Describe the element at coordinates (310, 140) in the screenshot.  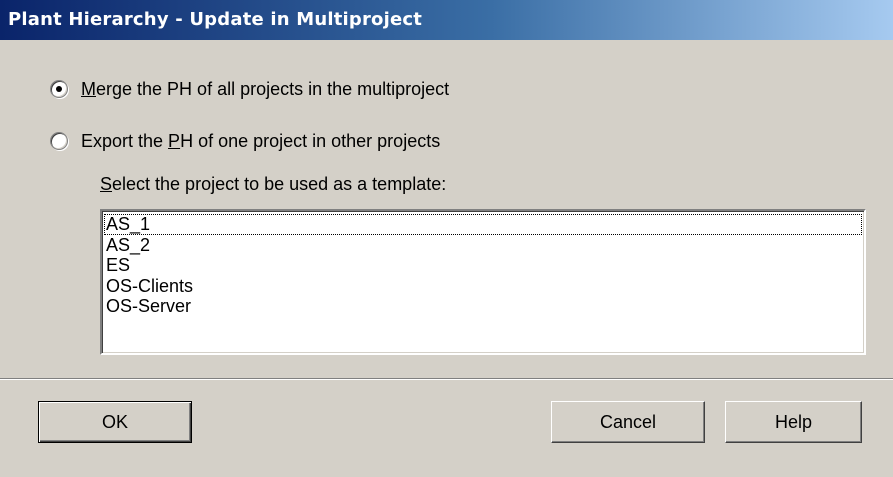
I see `export-label-after: H of one project in other projects` at that location.